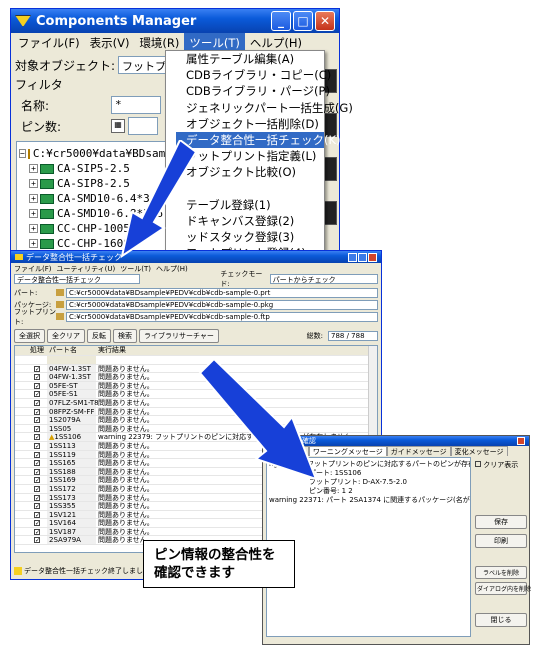  I want to click on table-row: ✓ 05FE-ST 問題ありません。, so click(196, 386).